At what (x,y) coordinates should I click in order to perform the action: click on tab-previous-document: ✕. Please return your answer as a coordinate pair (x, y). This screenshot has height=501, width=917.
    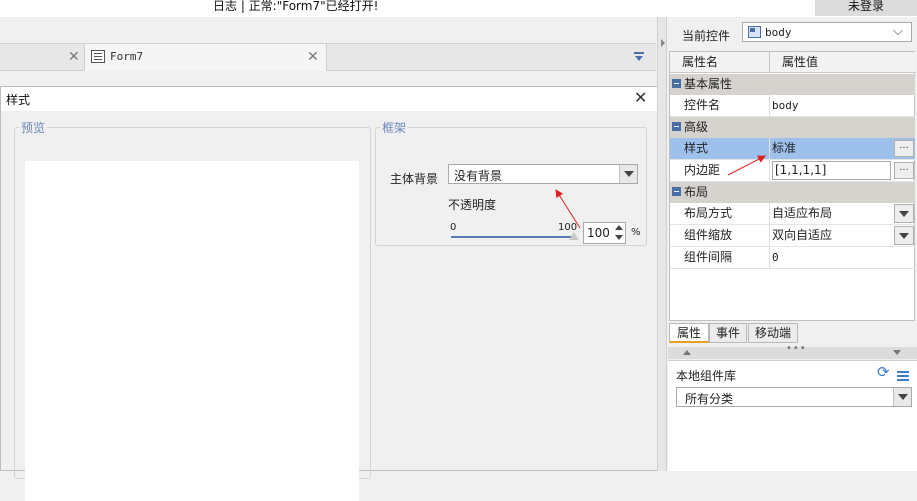
    Looking at the image, I should click on (42, 57).